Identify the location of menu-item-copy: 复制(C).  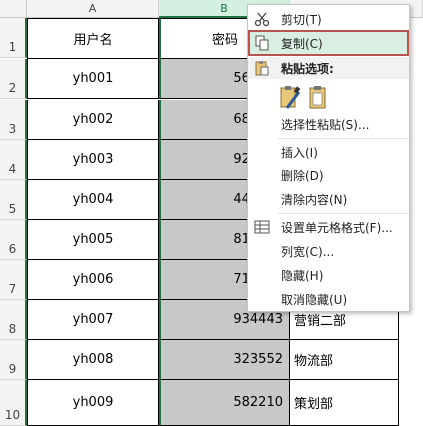
(328, 43).